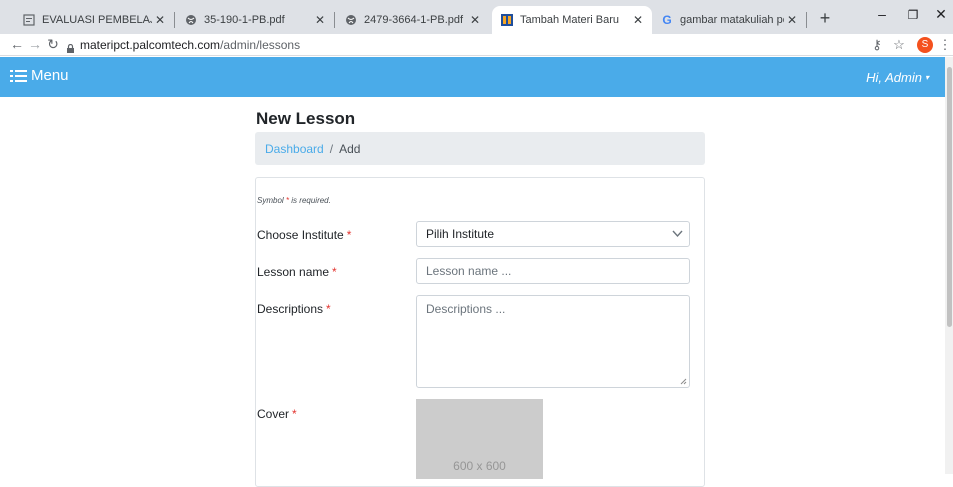 The image size is (953, 487). I want to click on institute-label-text: Choose Institute, so click(300, 235).